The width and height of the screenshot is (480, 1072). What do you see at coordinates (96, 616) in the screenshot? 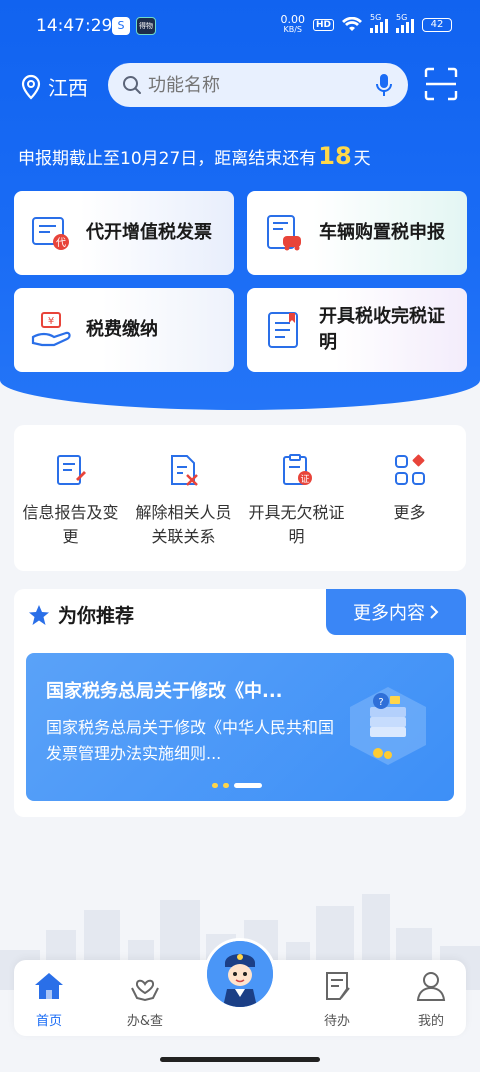
I see `recommend-title: 为你推荐` at bounding box center [96, 616].